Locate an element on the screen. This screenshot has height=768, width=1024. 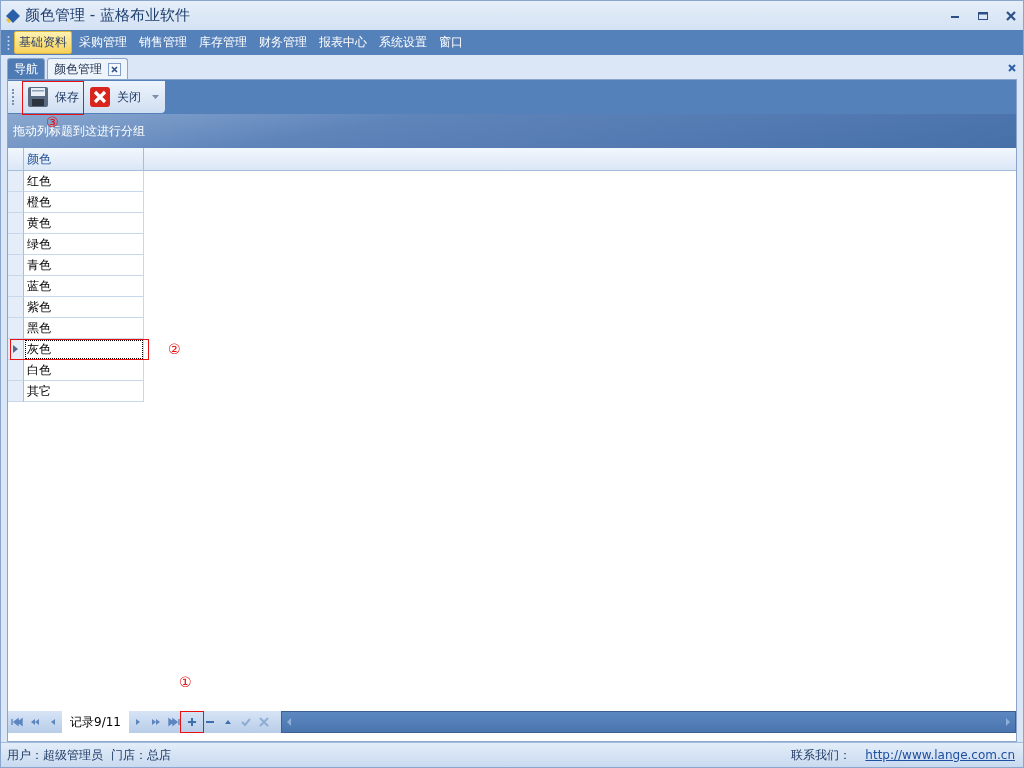
last-record-icon is located at coordinates (173, 722).